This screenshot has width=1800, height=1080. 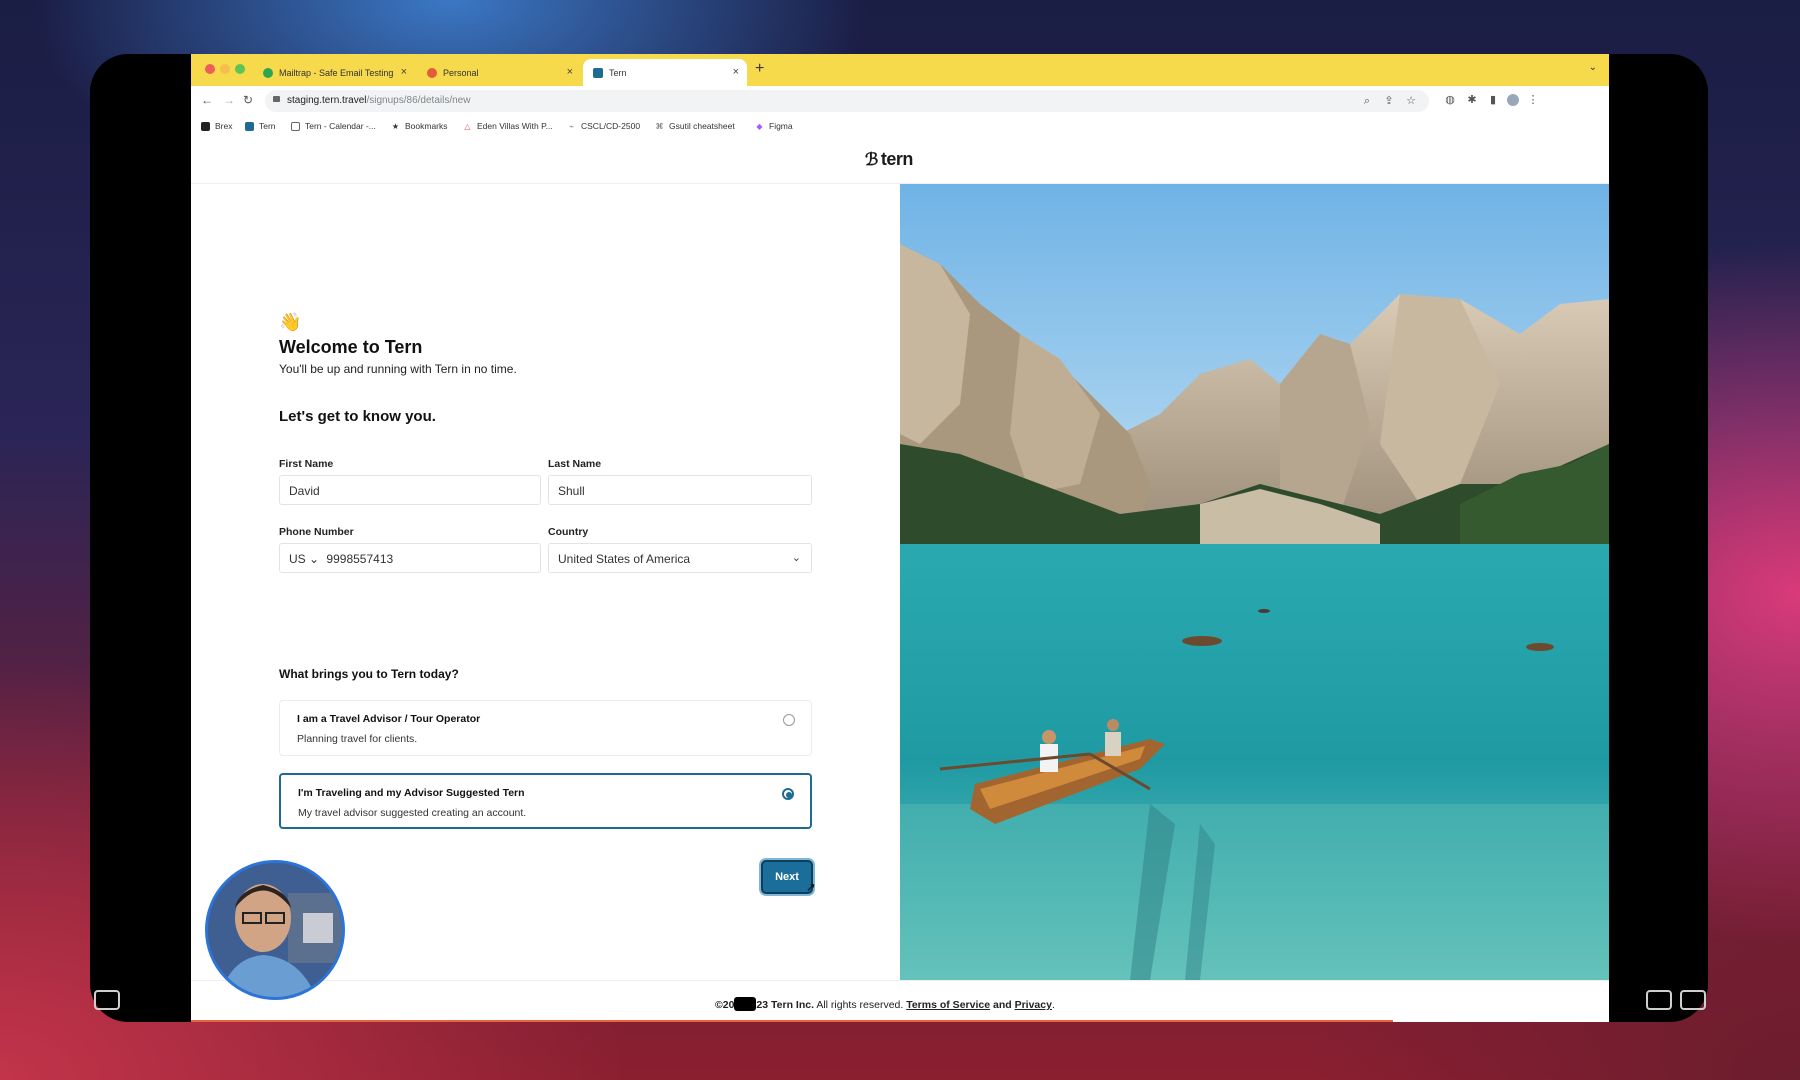 I want to click on page-title: Welcome to Tern, so click(x=351, y=347).